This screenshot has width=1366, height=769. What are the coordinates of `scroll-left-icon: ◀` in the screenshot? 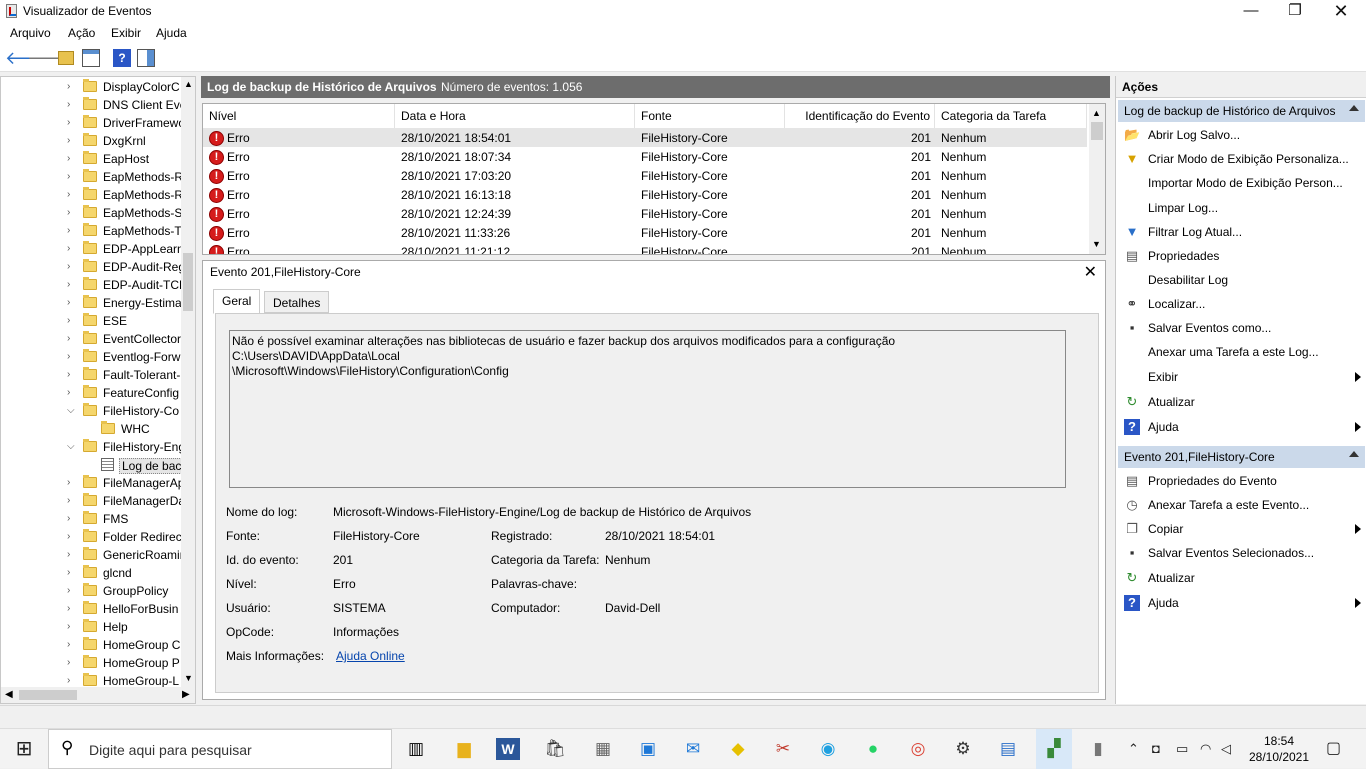 It's located at (9, 694).